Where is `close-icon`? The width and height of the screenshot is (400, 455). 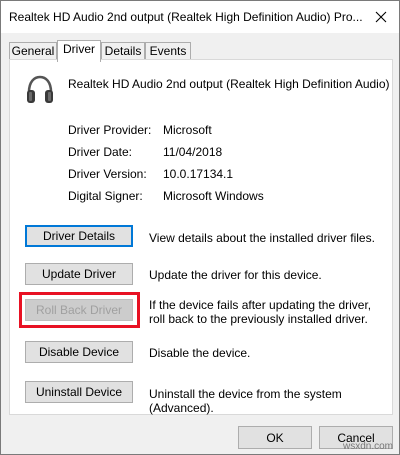 close-icon is located at coordinates (381, 17).